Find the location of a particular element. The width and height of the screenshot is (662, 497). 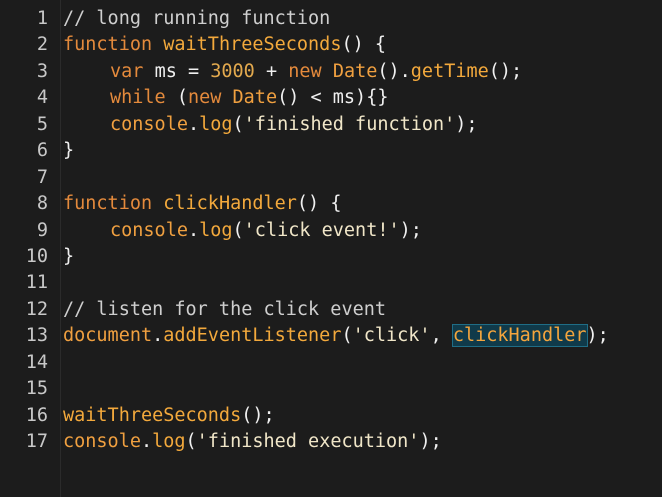

line-code: function clickHandler() { is located at coordinates (202, 204).